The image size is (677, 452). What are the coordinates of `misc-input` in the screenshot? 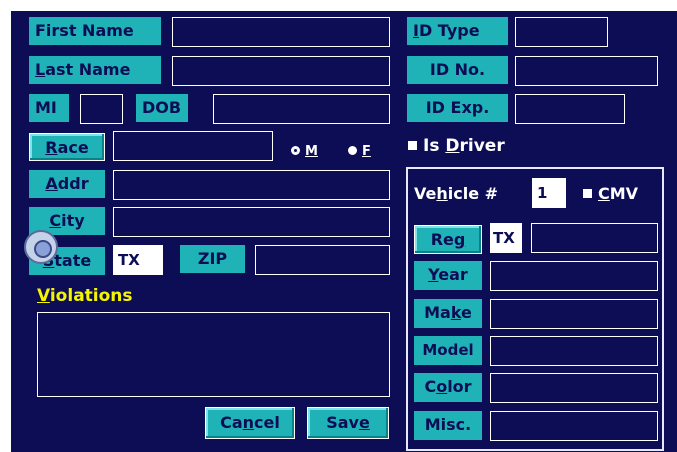 It's located at (574, 426).